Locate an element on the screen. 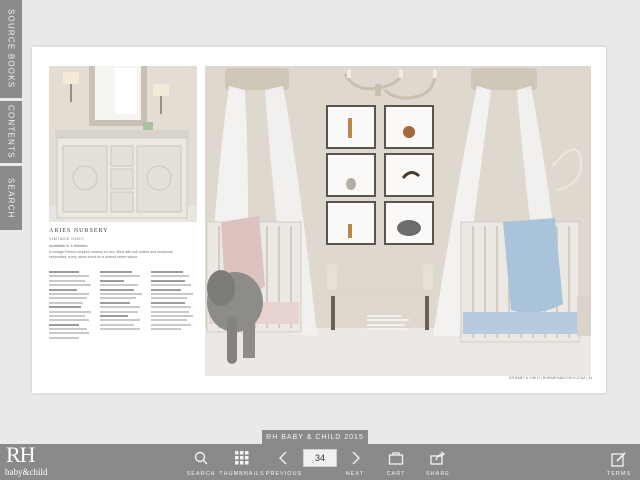 The height and width of the screenshot is (480, 640). tab-search: SEARCH is located at coordinates (11, 198).